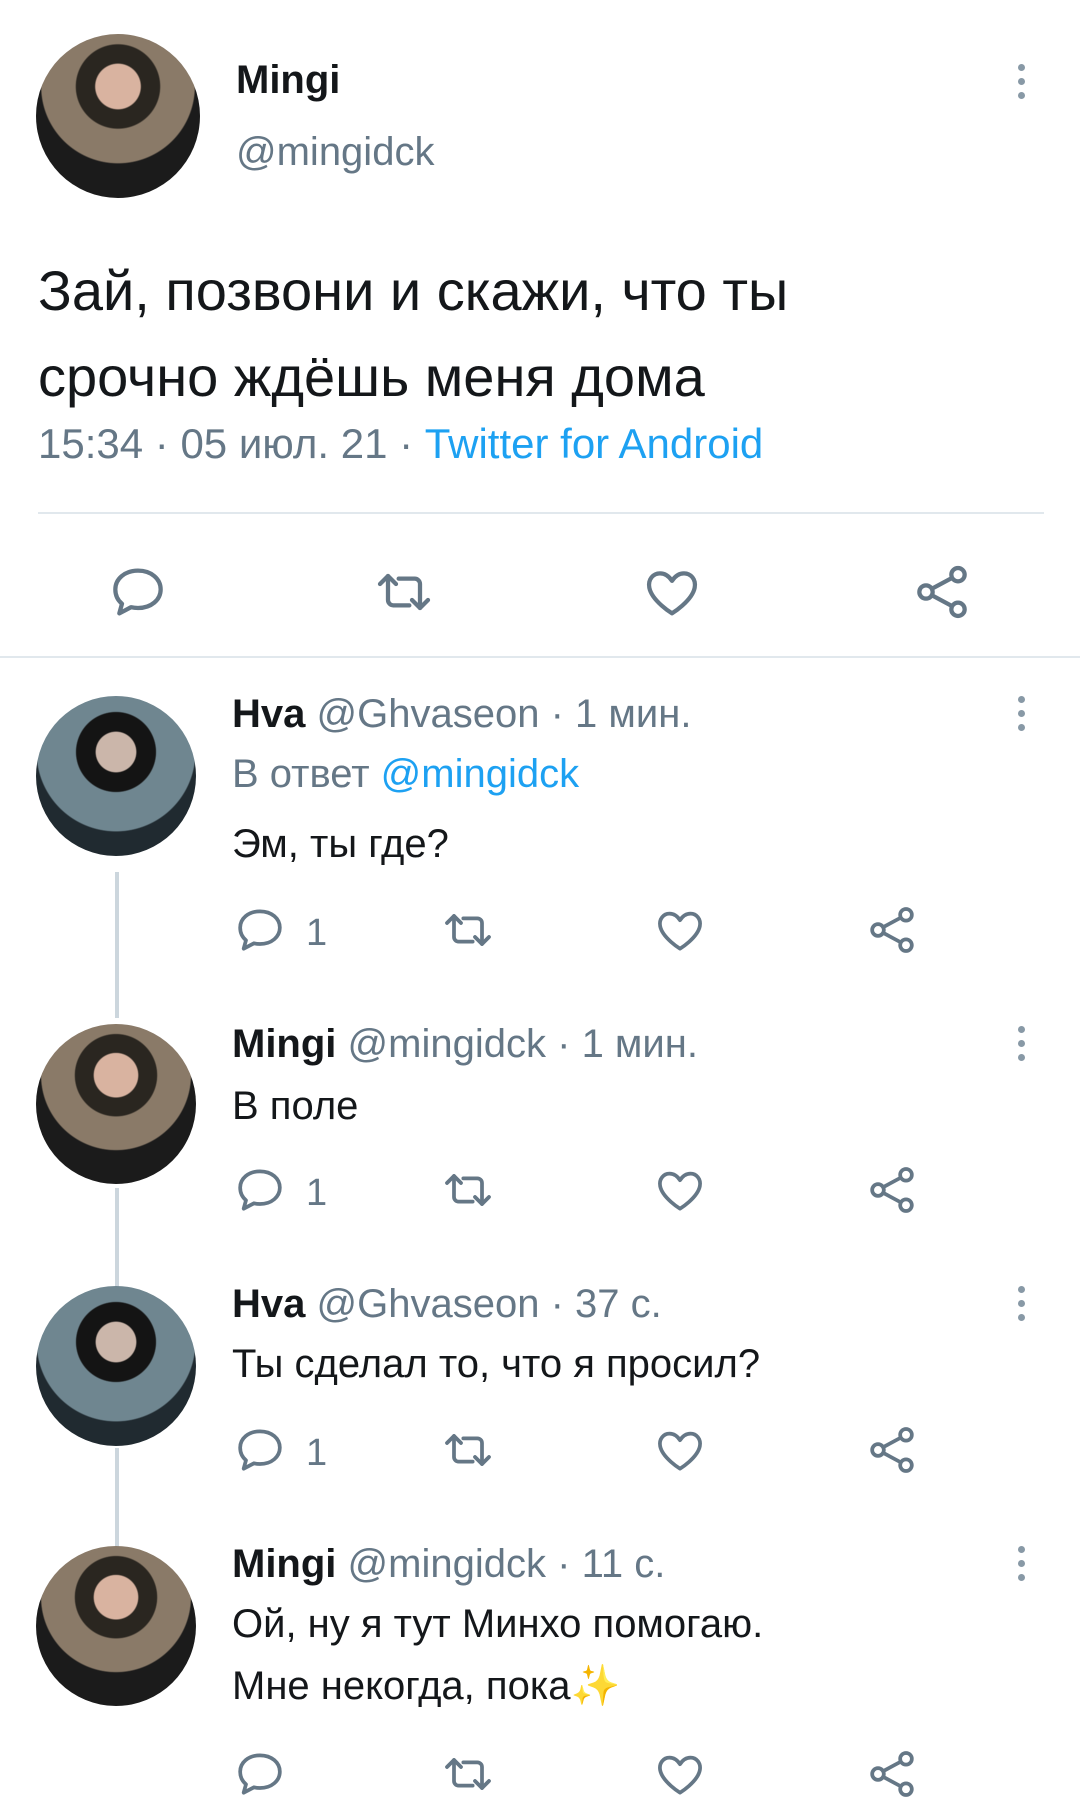 The height and width of the screenshot is (1816, 1080). I want to click on reply-header: Hva @Ghvaseon · 1 мин., so click(462, 714).